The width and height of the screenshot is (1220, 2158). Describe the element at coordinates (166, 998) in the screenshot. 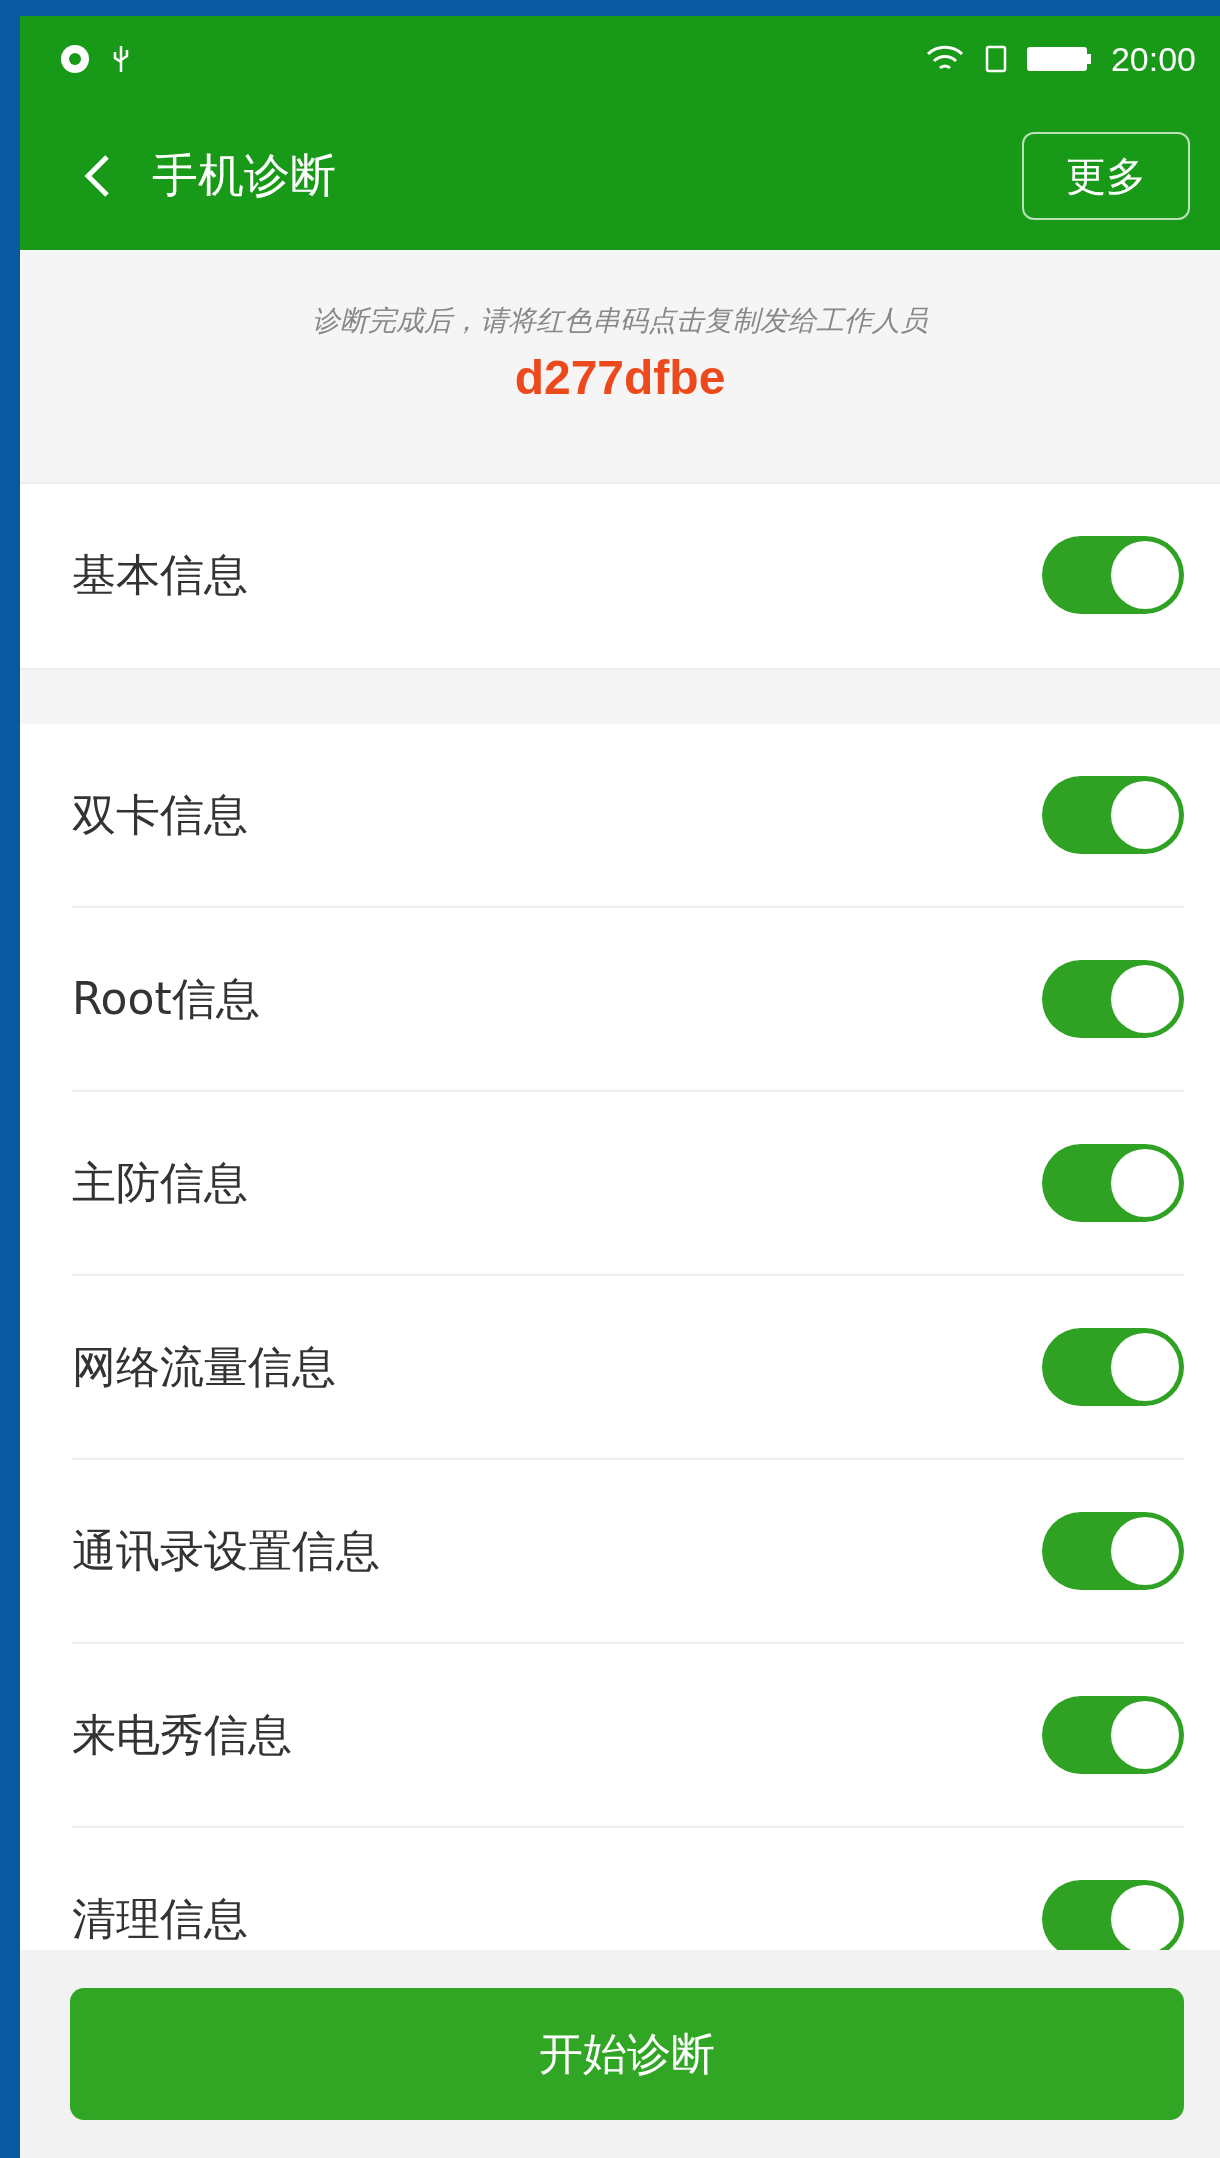

I see `setting-label: Root信息` at that location.